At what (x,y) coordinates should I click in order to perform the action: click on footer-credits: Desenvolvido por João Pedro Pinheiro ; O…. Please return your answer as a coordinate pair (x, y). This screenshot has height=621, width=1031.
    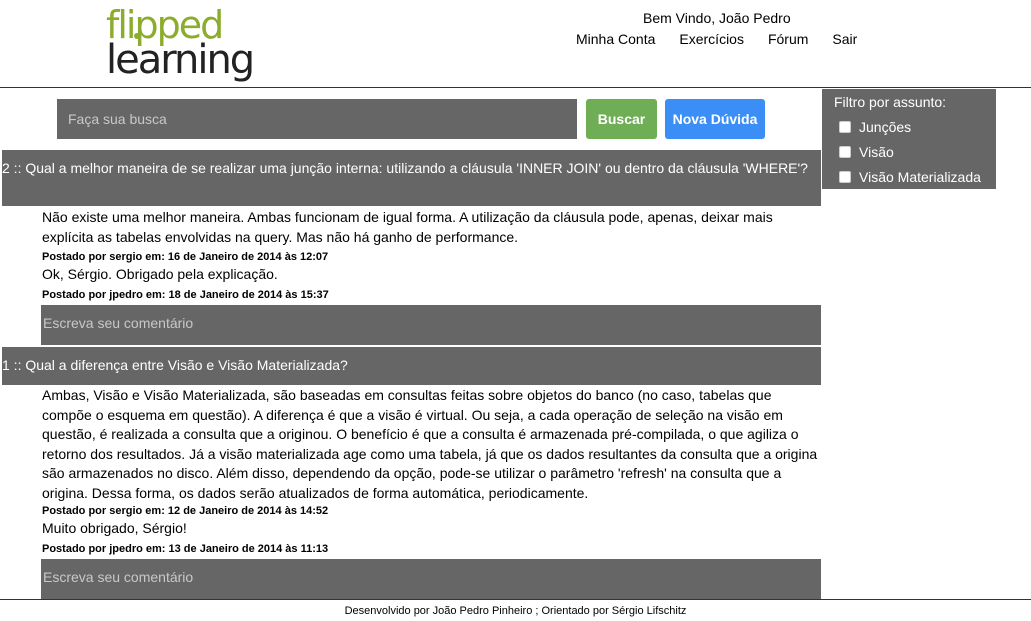
    Looking at the image, I should click on (515, 611).